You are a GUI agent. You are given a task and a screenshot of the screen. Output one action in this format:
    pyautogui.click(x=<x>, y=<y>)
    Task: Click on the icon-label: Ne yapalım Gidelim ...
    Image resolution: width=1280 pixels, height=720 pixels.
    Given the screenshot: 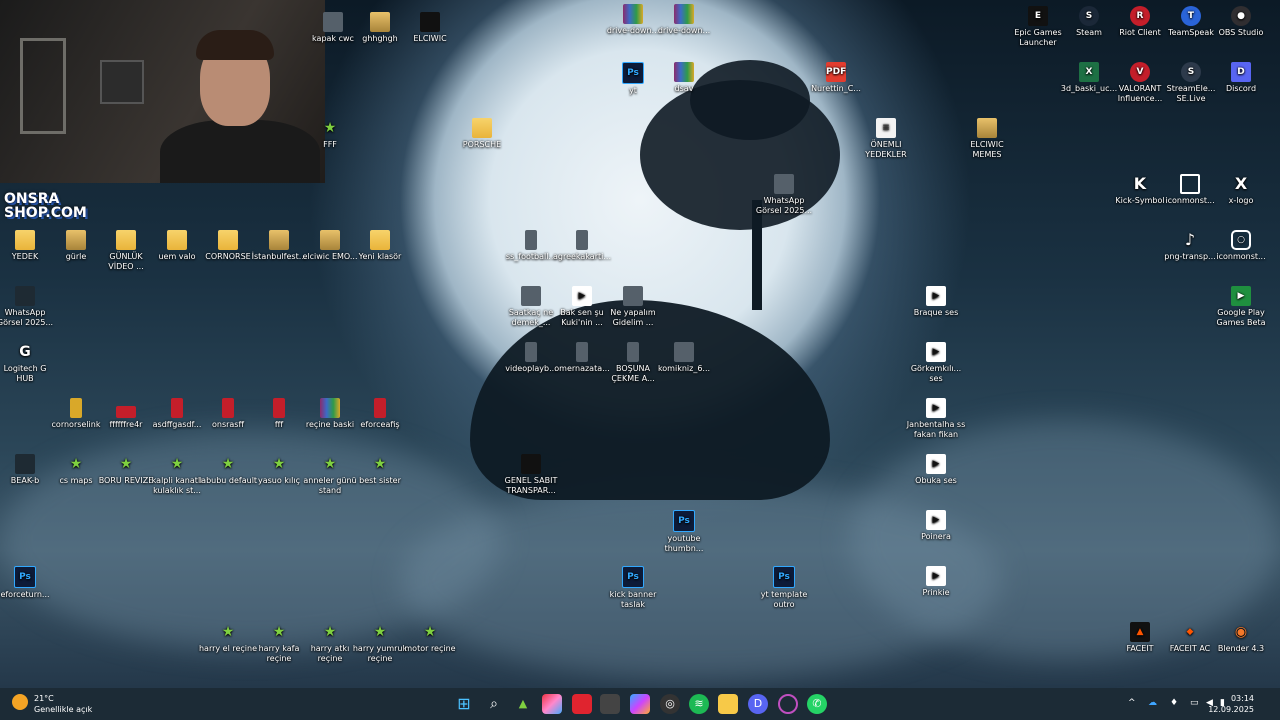 What is the action you would take?
    pyautogui.click(x=633, y=317)
    